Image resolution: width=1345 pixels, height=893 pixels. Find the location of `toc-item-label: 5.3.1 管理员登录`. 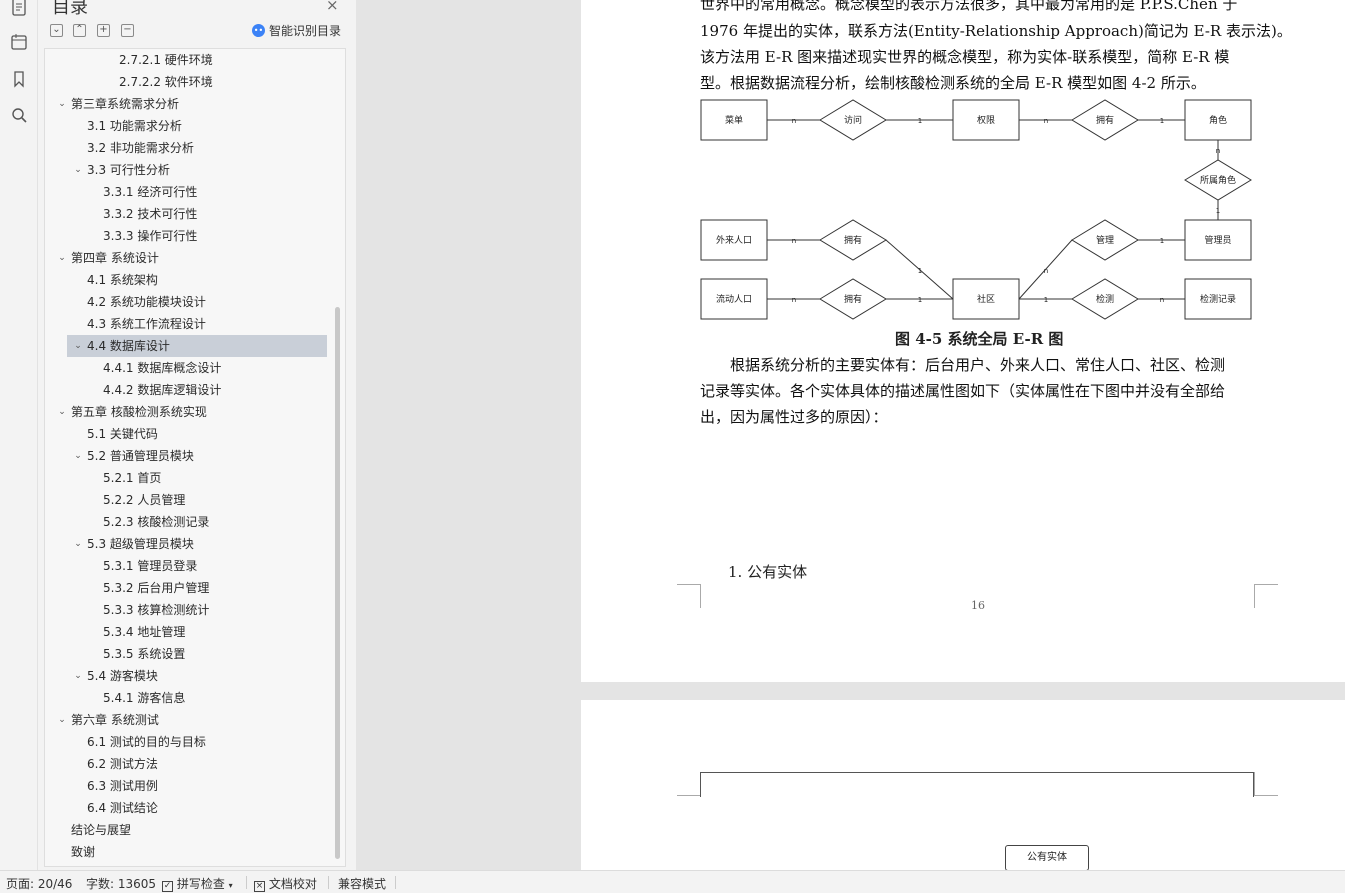

toc-item-label: 5.3.1 管理员登录 is located at coordinates (150, 566).